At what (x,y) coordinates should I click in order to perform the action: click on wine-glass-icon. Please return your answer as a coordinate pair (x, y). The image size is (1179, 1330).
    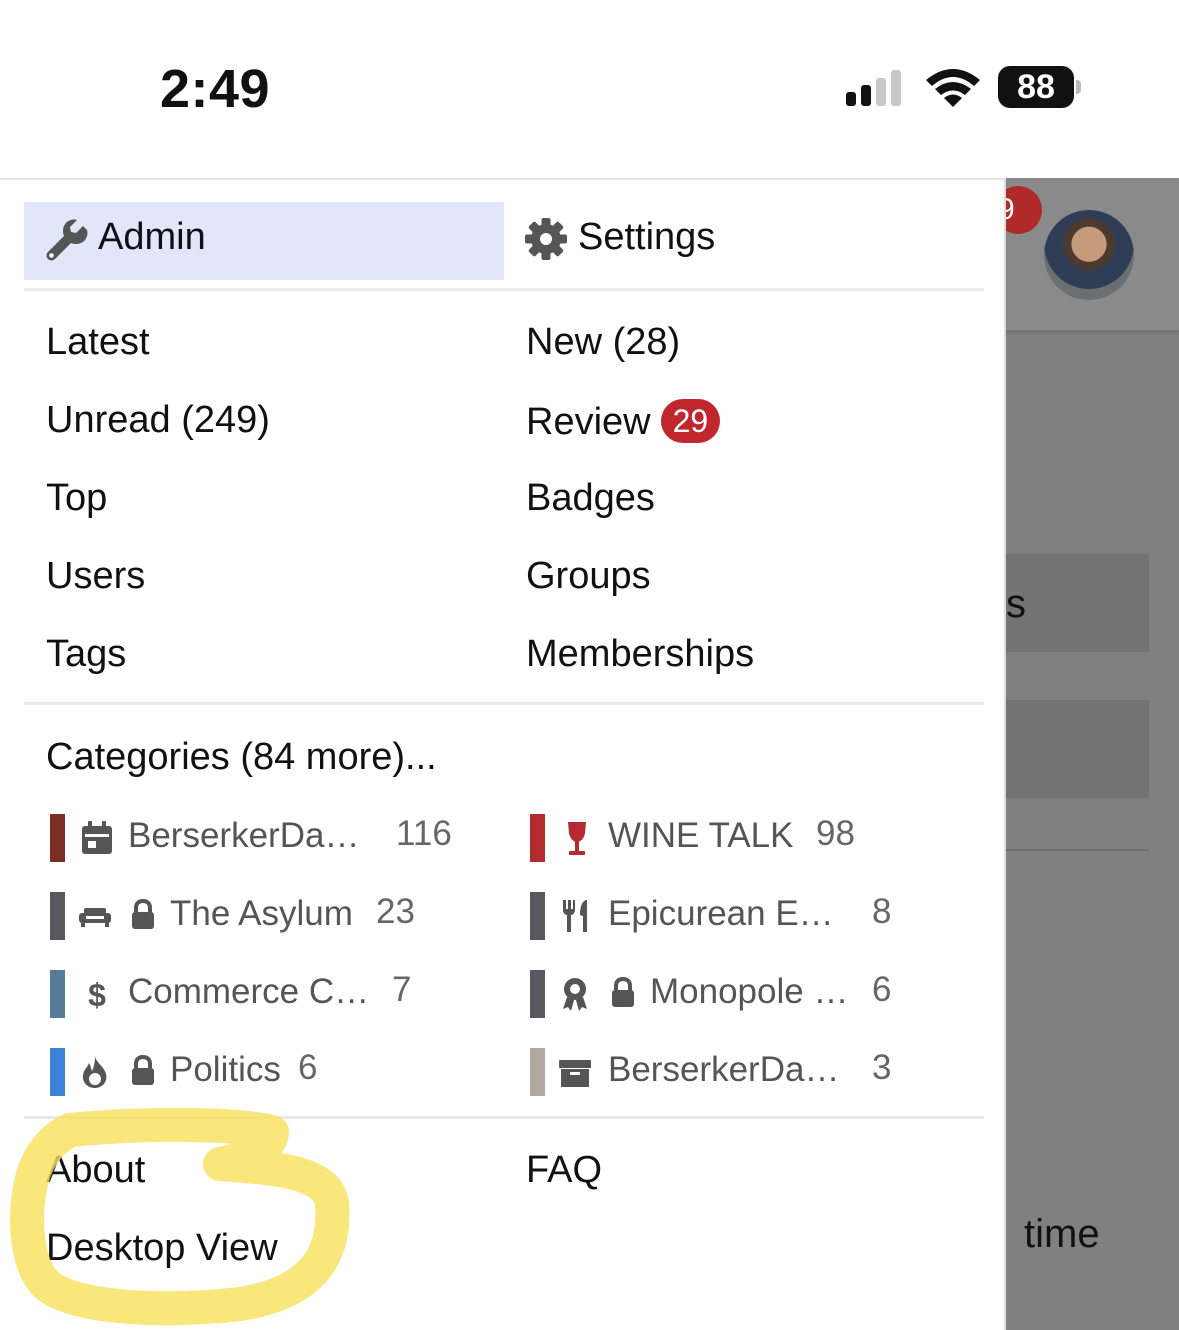
    Looking at the image, I should click on (577, 838).